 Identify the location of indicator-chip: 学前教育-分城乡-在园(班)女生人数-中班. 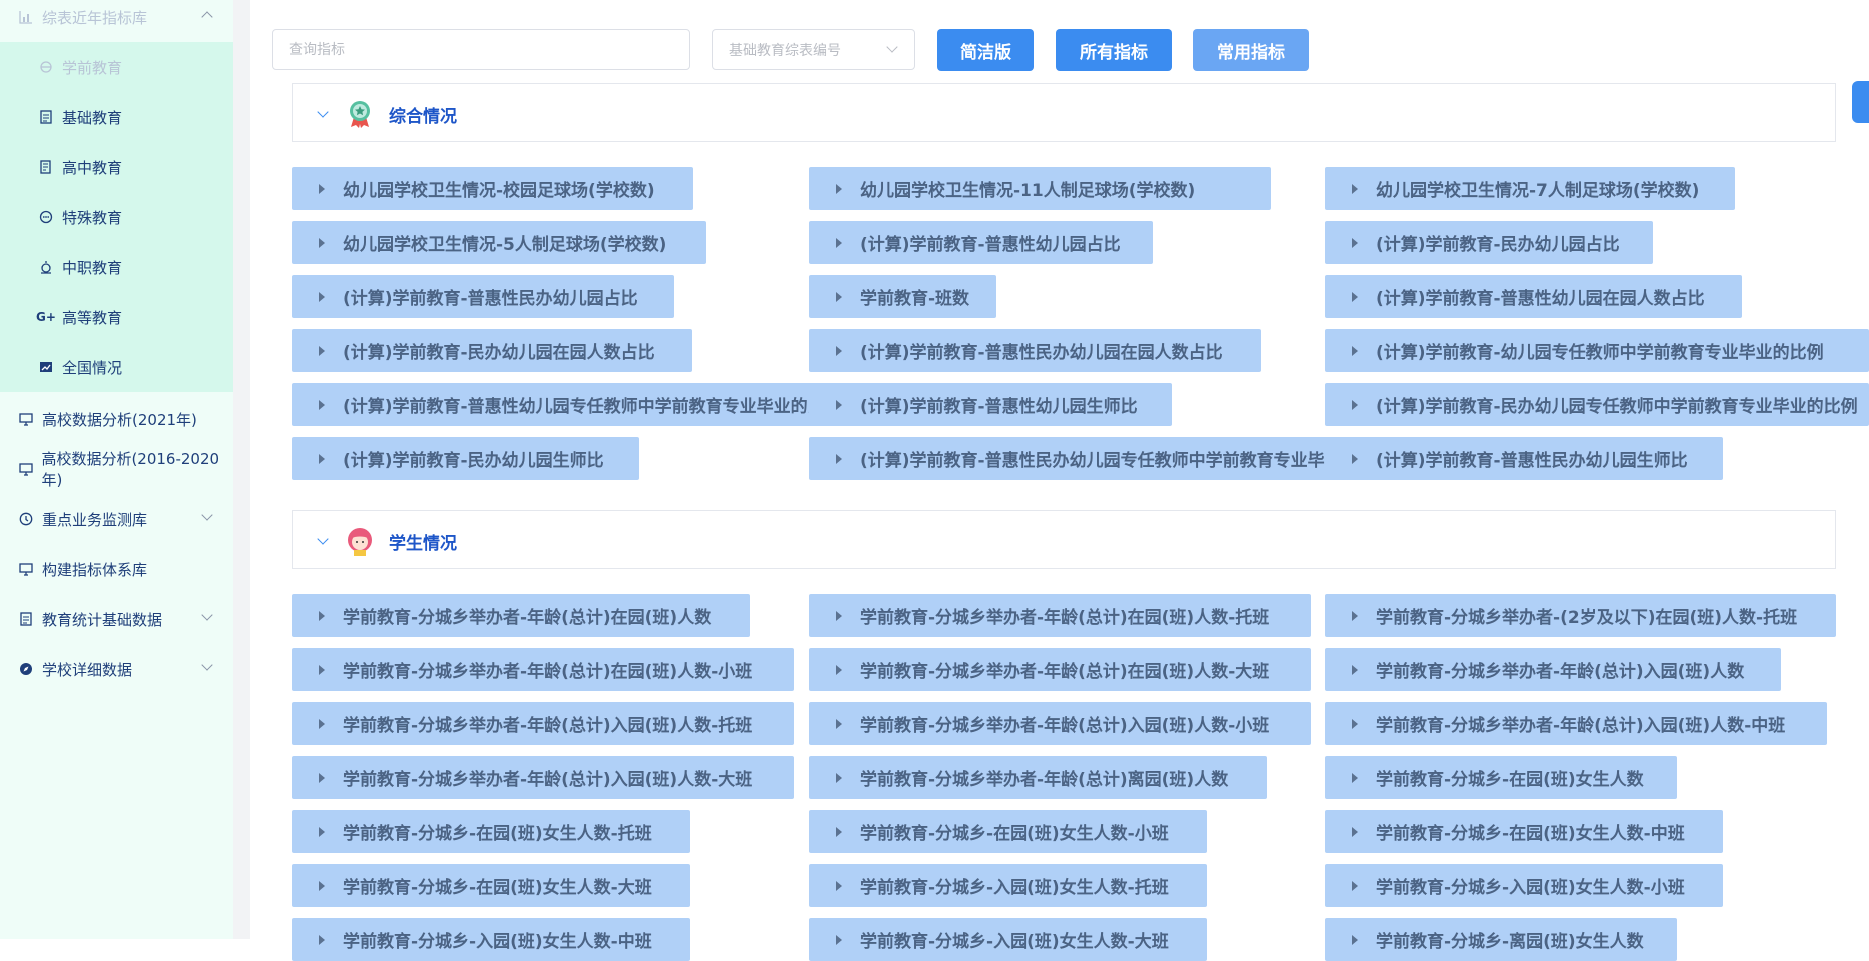
(1524, 831).